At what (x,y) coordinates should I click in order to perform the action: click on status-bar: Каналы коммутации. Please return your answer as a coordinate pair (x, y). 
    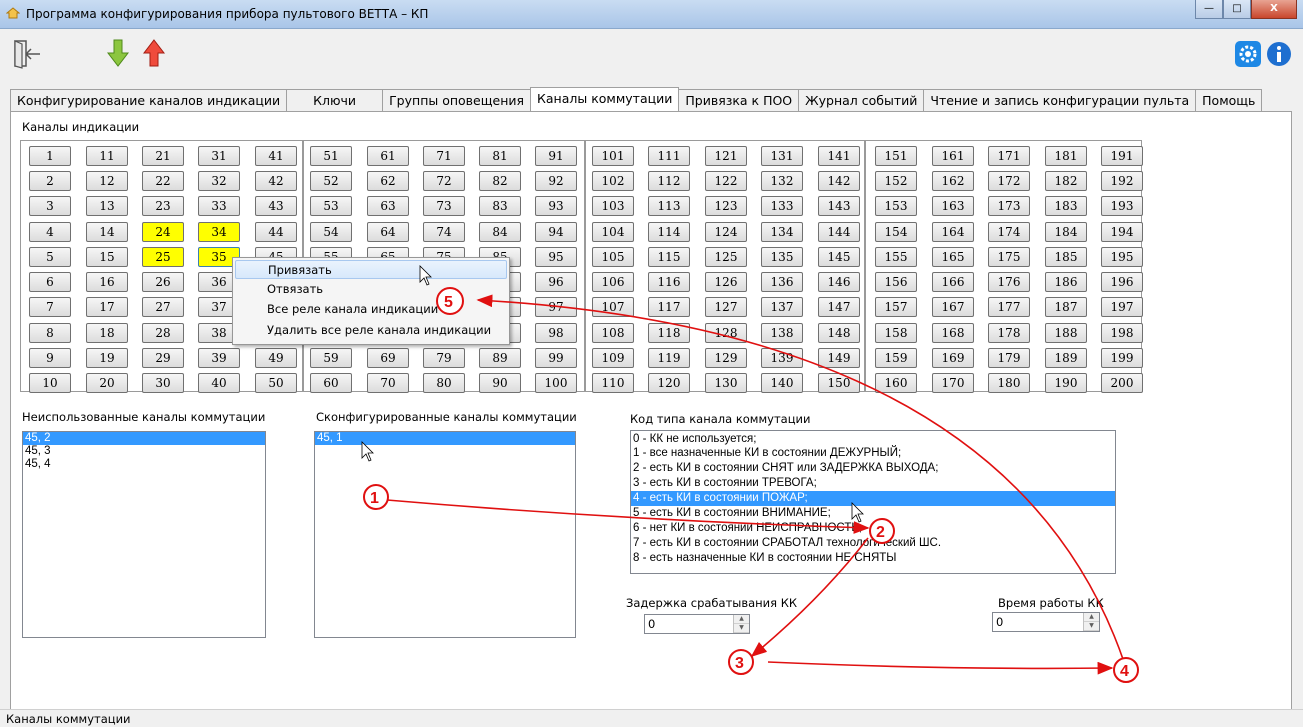
    Looking at the image, I should click on (651, 718).